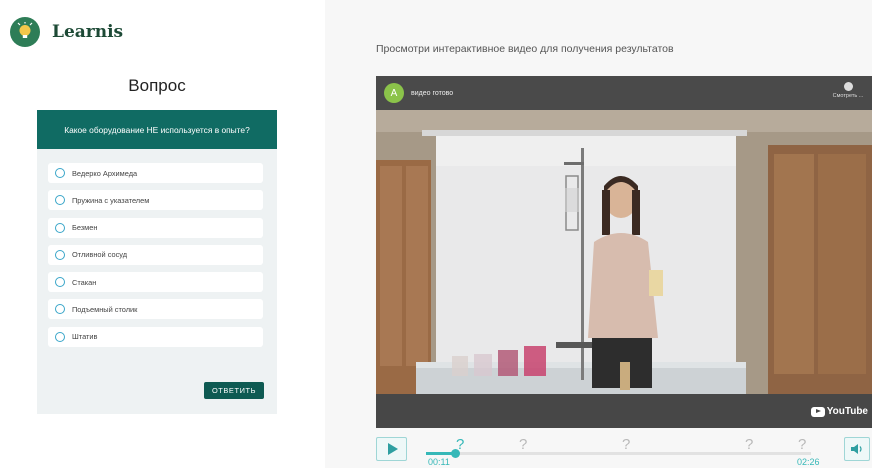  Describe the element at coordinates (88, 32) in the screenshot. I see `brand-name: Learnis` at that location.